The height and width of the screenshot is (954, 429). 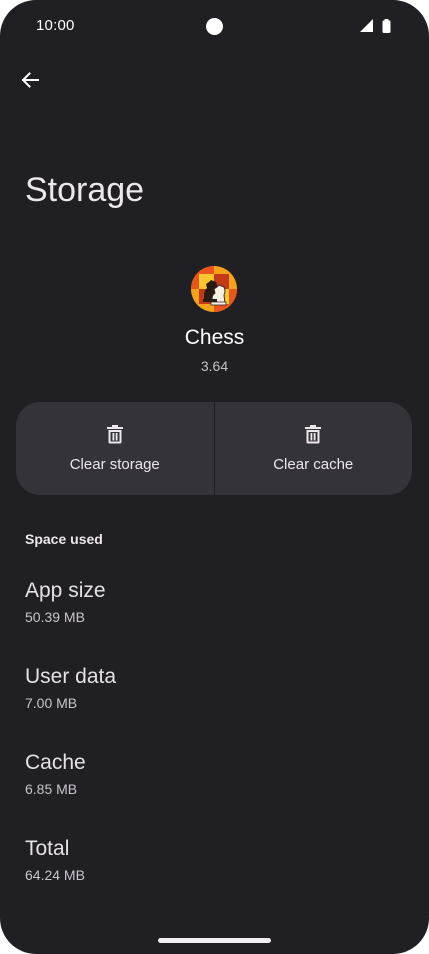 I want to click on storage-row-total: Total 64.24 MB, so click(x=215, y=860).